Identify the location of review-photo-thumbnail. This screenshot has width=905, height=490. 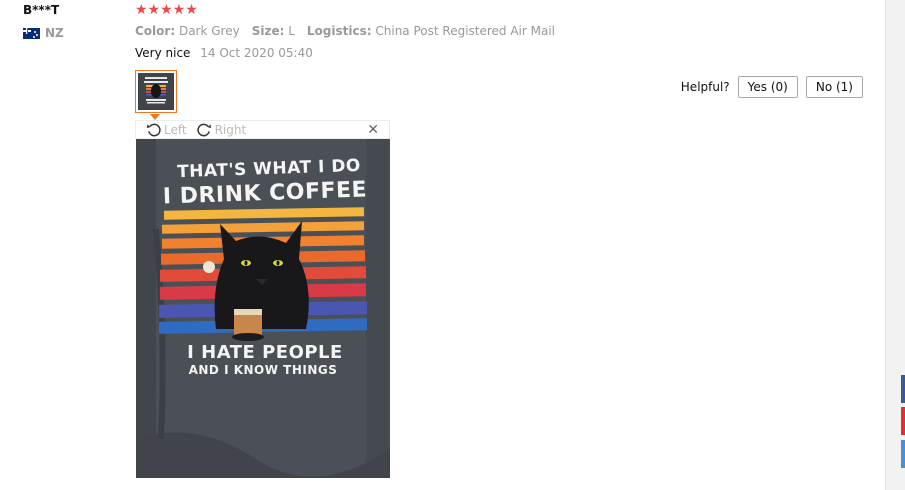
(156, 91).